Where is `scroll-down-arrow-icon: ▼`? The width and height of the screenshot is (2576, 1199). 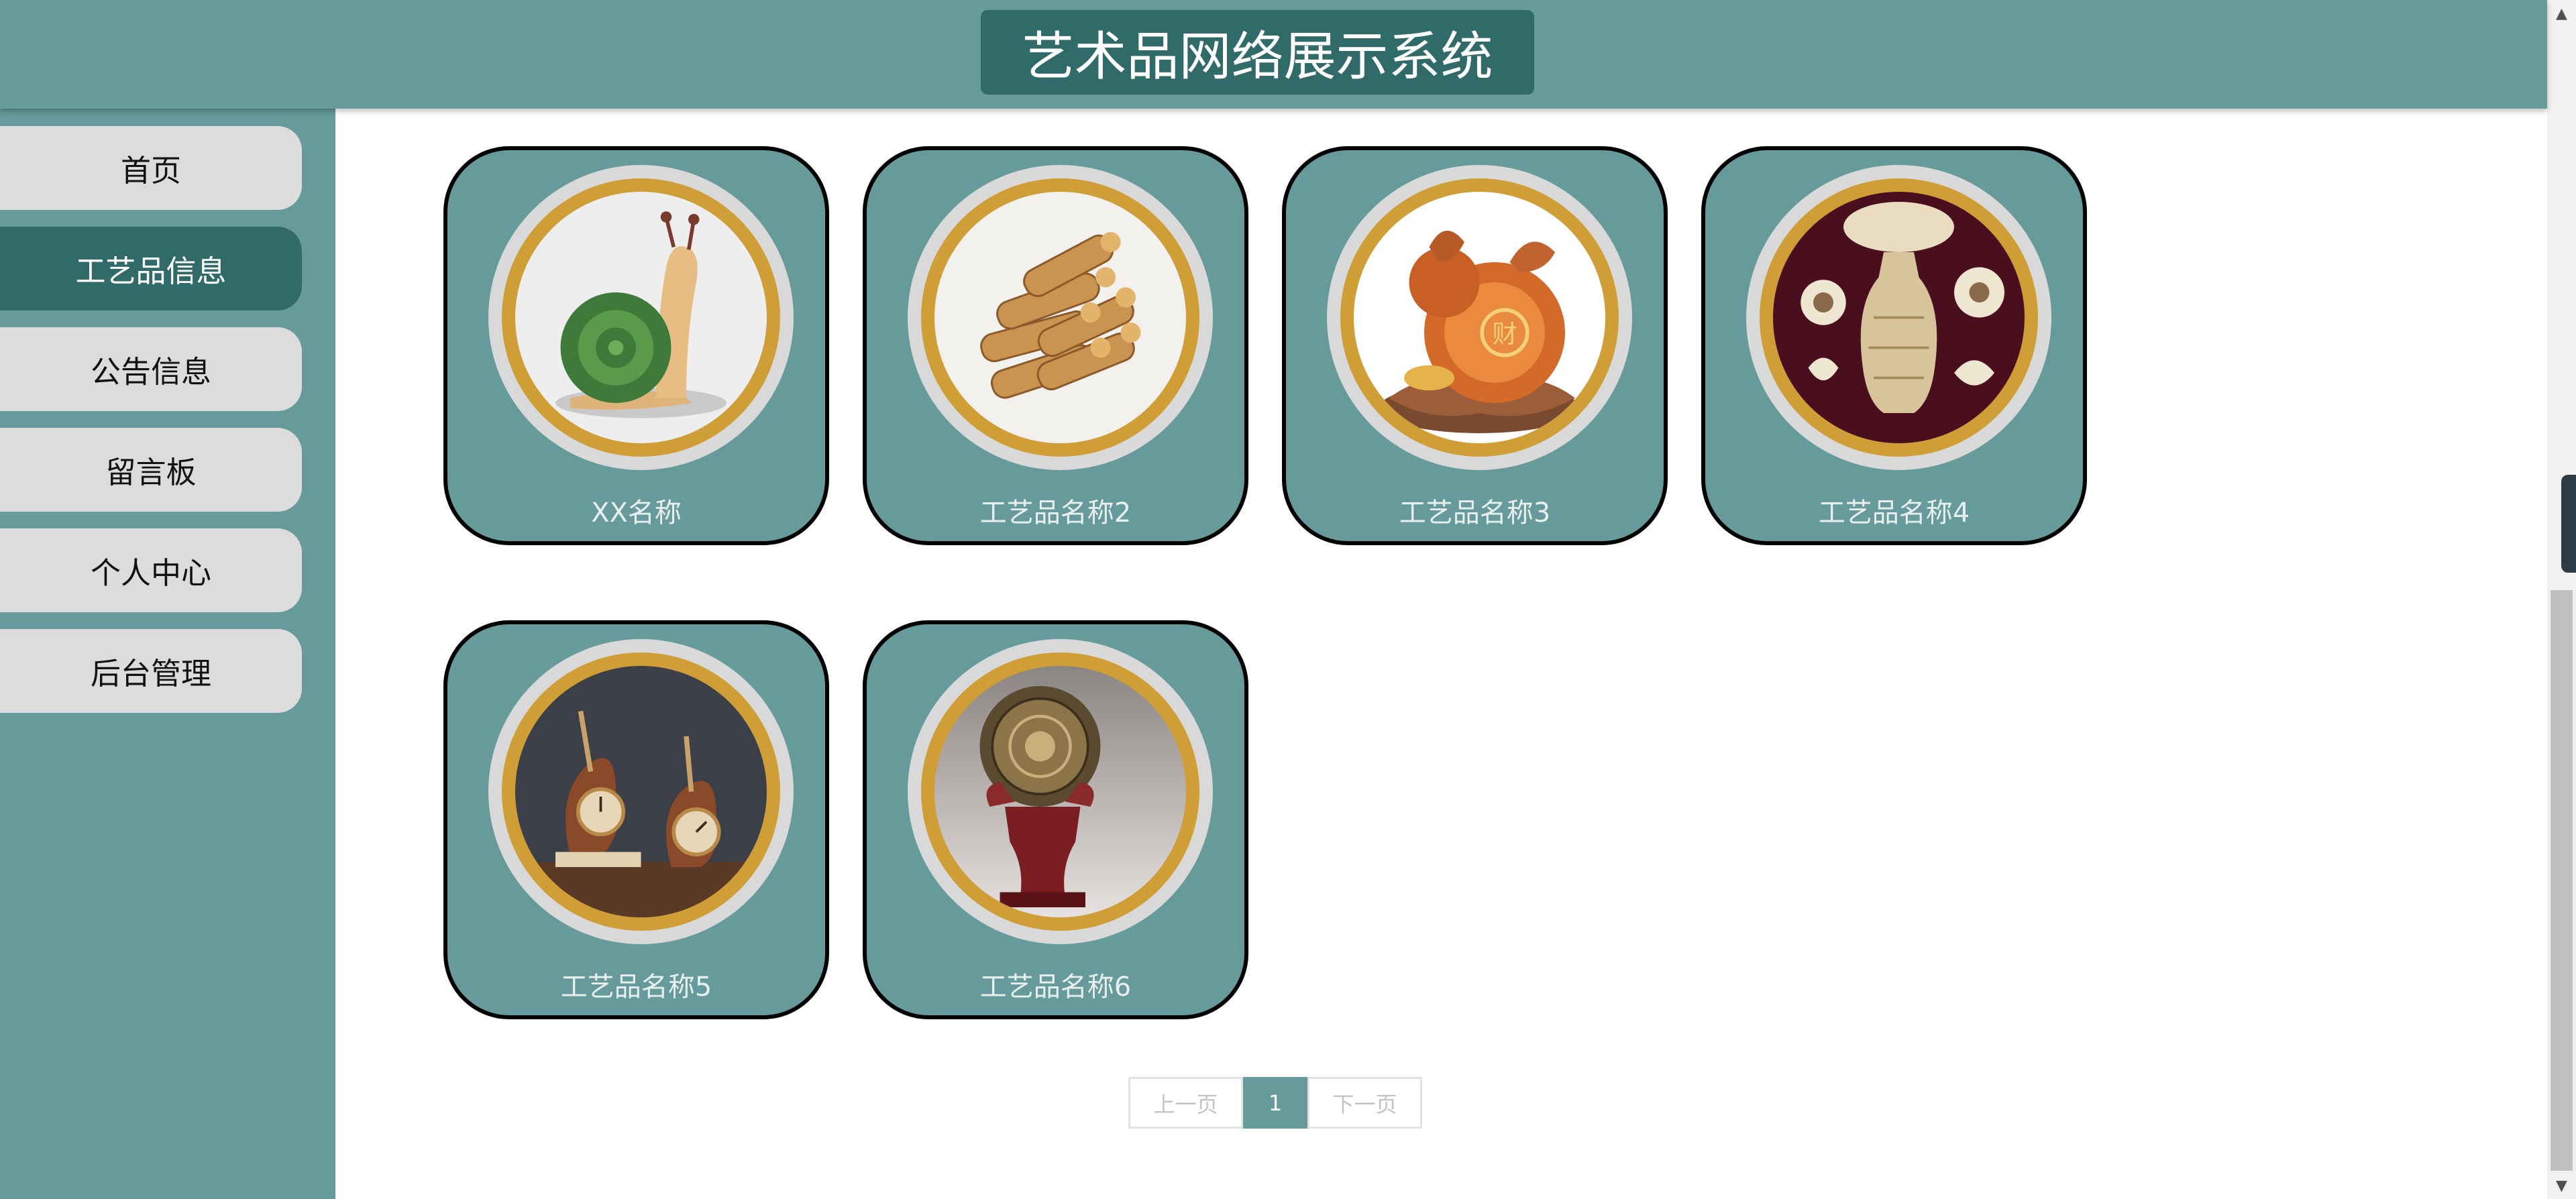 scroll-down-arrow-icon: ▼ is located at coordinates (2561, 1185).